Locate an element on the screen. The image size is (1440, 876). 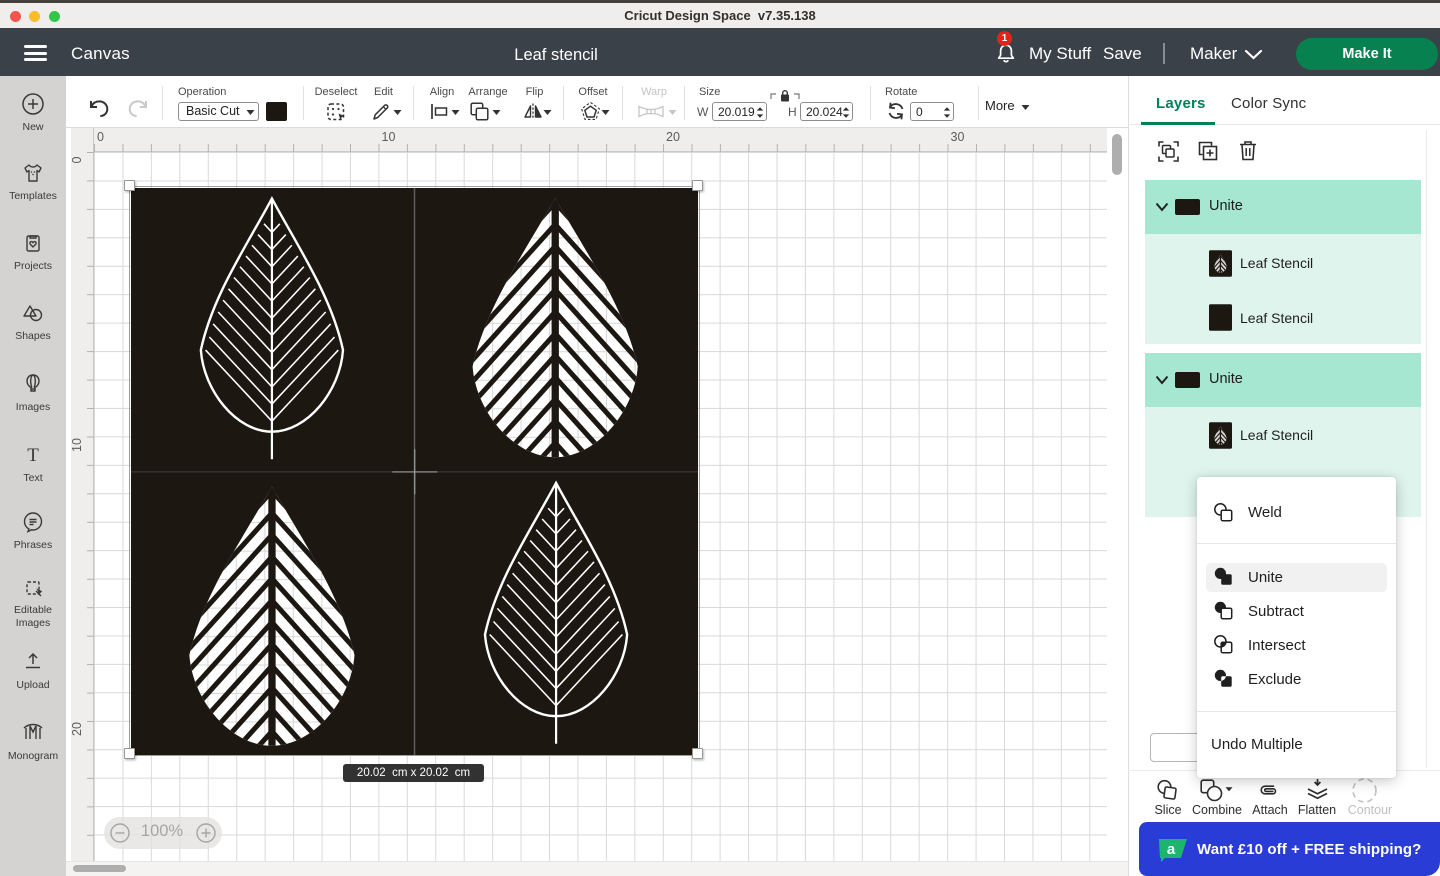
svg-text: a is located at coordinates (1171, 849).